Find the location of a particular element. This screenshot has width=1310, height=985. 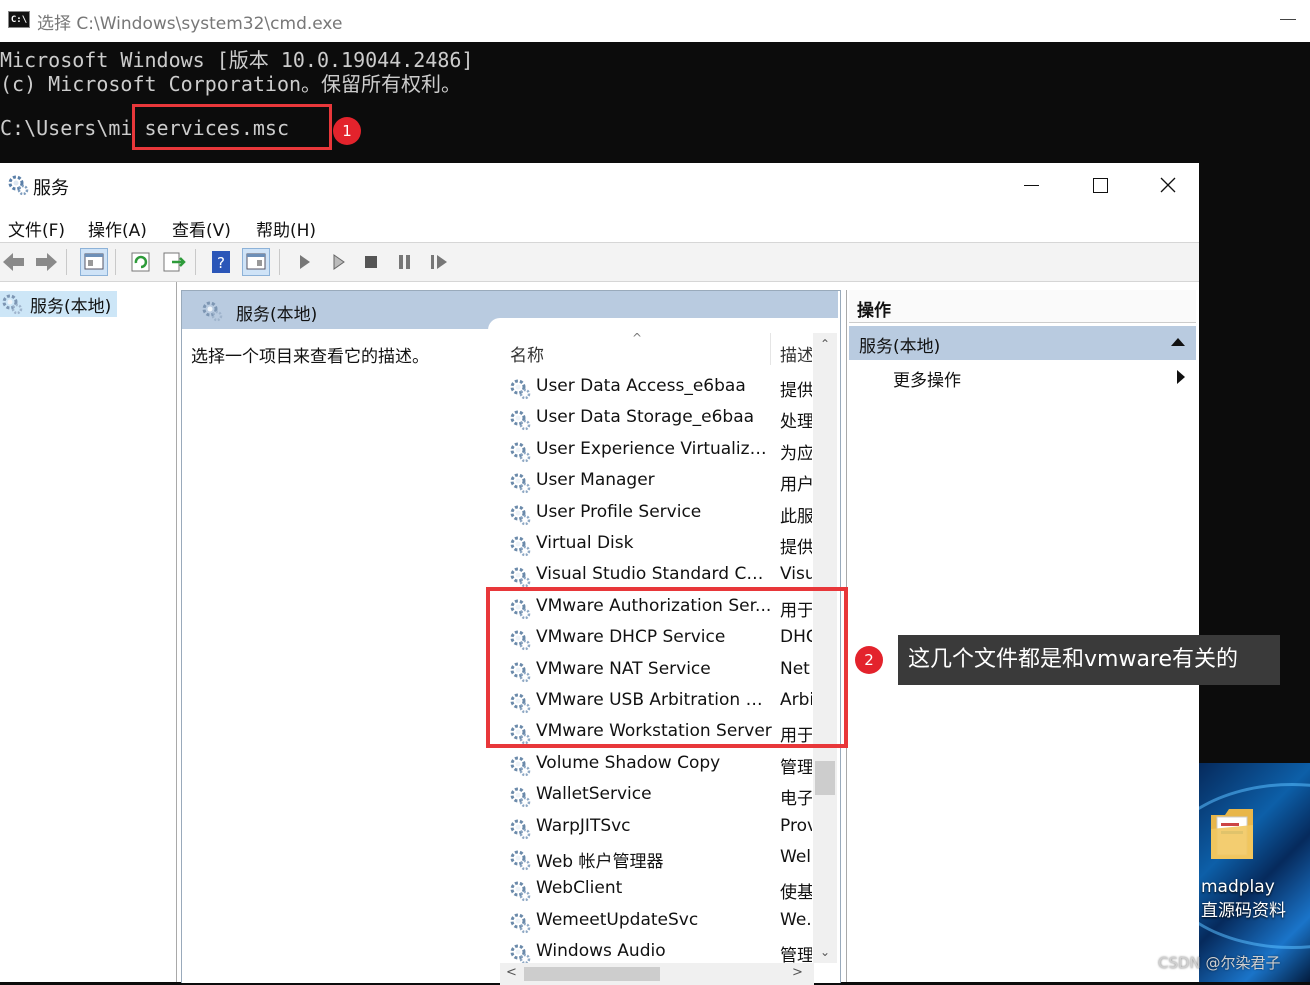

actions-section-services-local: 服务(本地) is located at coordinates (1022, 343).